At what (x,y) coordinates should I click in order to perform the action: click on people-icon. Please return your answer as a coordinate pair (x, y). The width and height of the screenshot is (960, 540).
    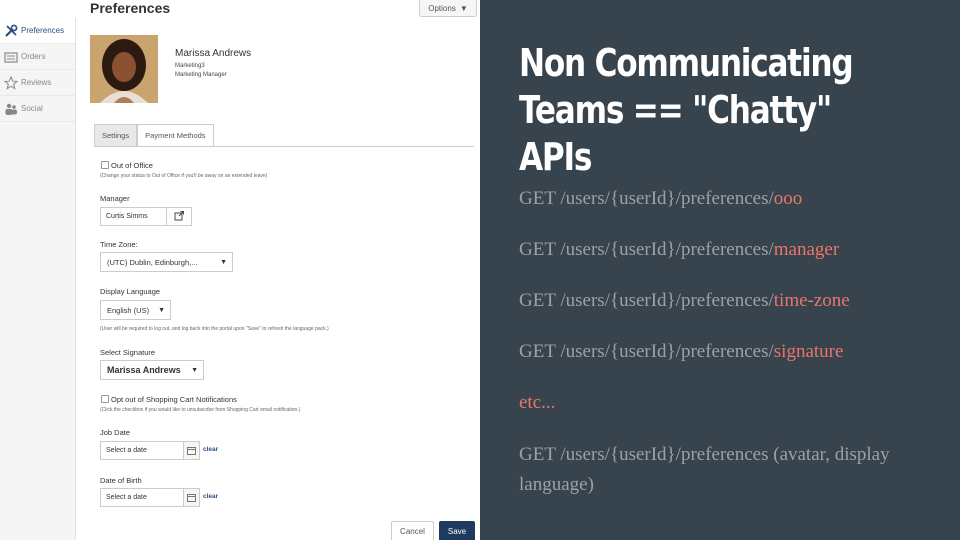
    Looking at the image, I should click on (11, 109).